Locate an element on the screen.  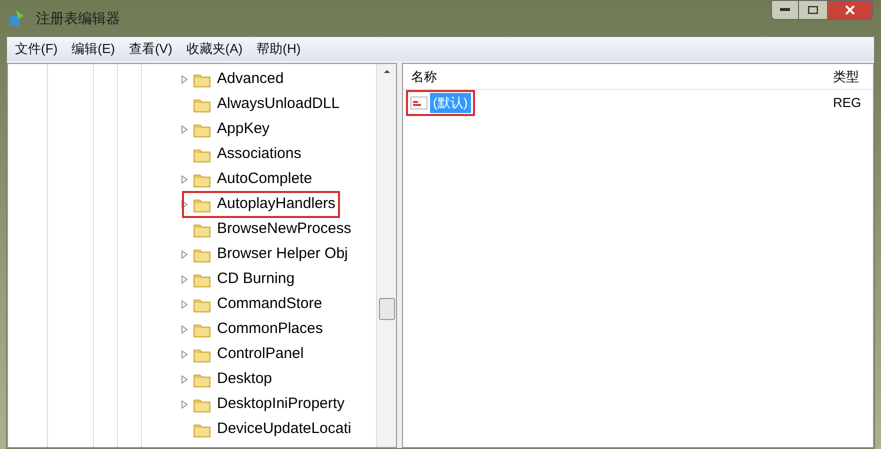
tree-item: CommandStore is located at coordinates (270, 304).